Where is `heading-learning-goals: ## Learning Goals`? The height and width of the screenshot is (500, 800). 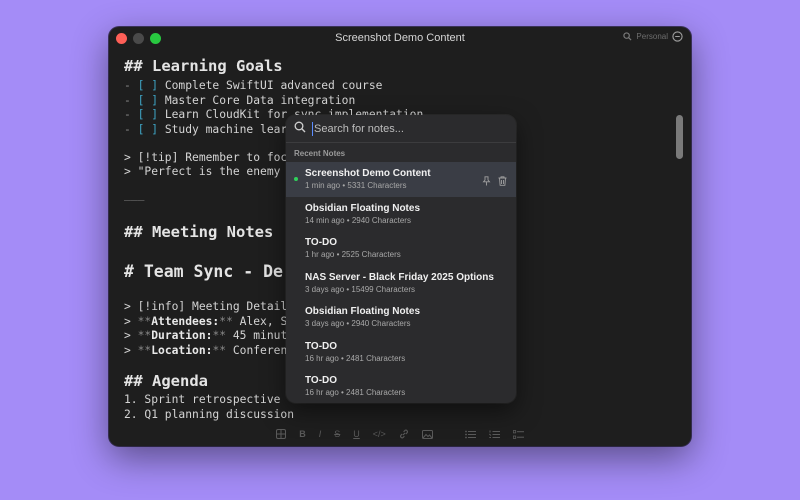 heading-learning-goals: ## Learning Goals is located at coordinates (203, 66).